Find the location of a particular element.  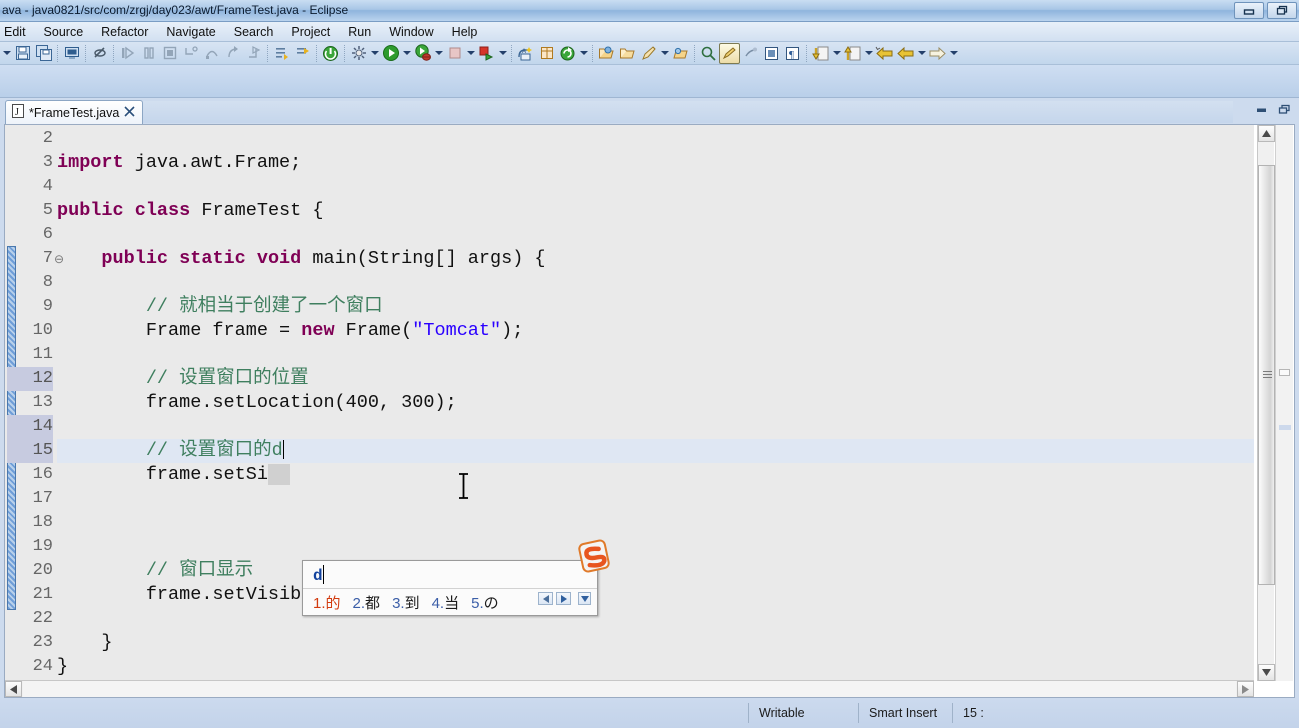

code-line: frame.setLocation(400, 300); is located at coordinates (257, 403).